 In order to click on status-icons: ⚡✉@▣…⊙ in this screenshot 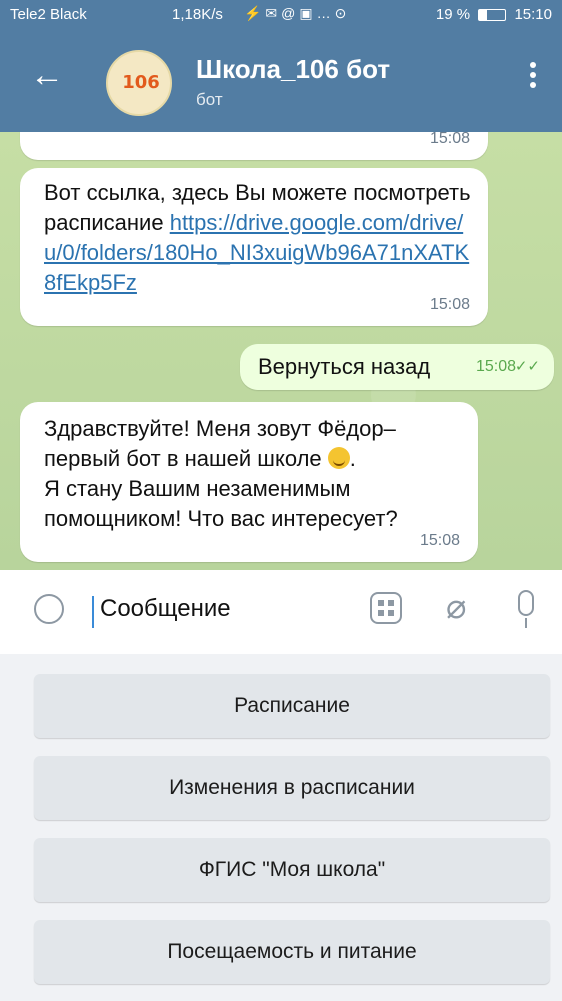, I will do `click(297, 13)`.